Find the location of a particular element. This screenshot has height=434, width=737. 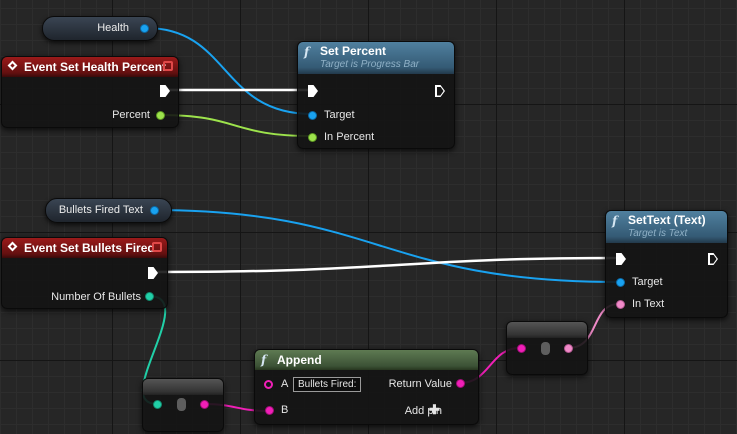

a-pin-row: A is located at coordinates (284, 384).